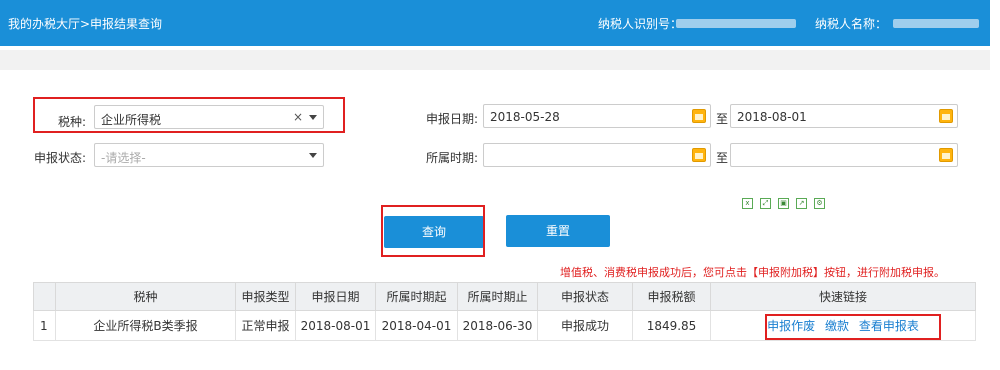 Image resolution: width=1000 pixels, height=370 pixels. What do you see at coordinates (585, 325) in the screenshot?
I see `row-status: 申报成功` at bounding box center [585, 325].